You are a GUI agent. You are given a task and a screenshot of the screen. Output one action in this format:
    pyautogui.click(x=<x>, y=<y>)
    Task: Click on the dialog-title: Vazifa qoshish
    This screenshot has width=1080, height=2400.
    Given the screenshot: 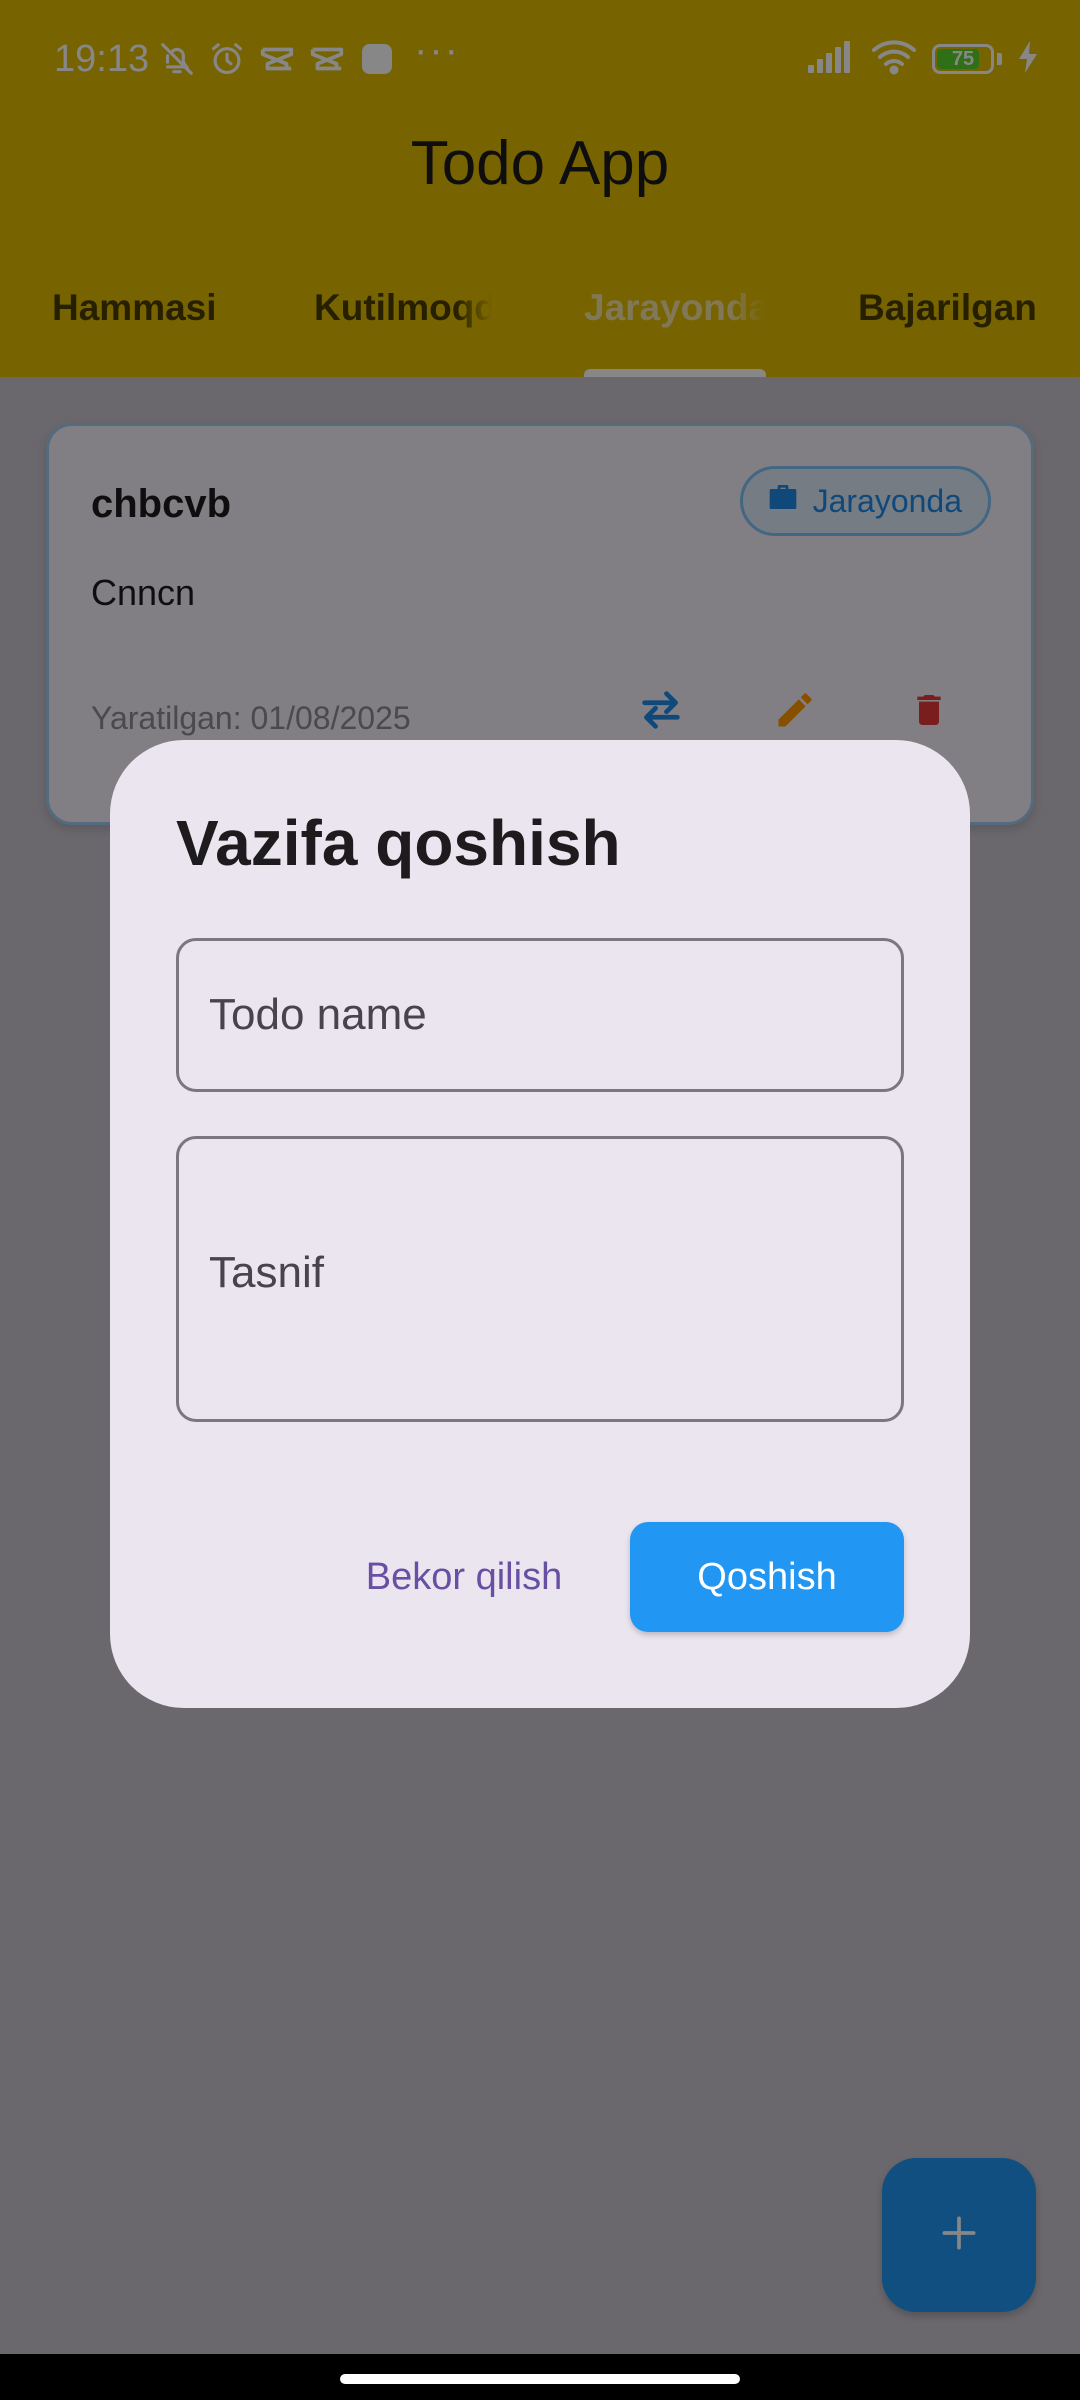 What is the action you would take?
    pyautogui.click(x=398, y=843)
    